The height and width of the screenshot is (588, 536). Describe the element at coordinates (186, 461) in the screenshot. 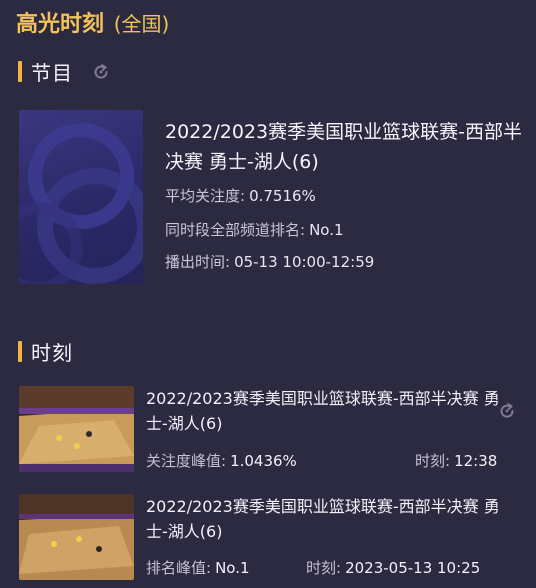

I see `attention-peak-label: 关注度峰值:` at that location.